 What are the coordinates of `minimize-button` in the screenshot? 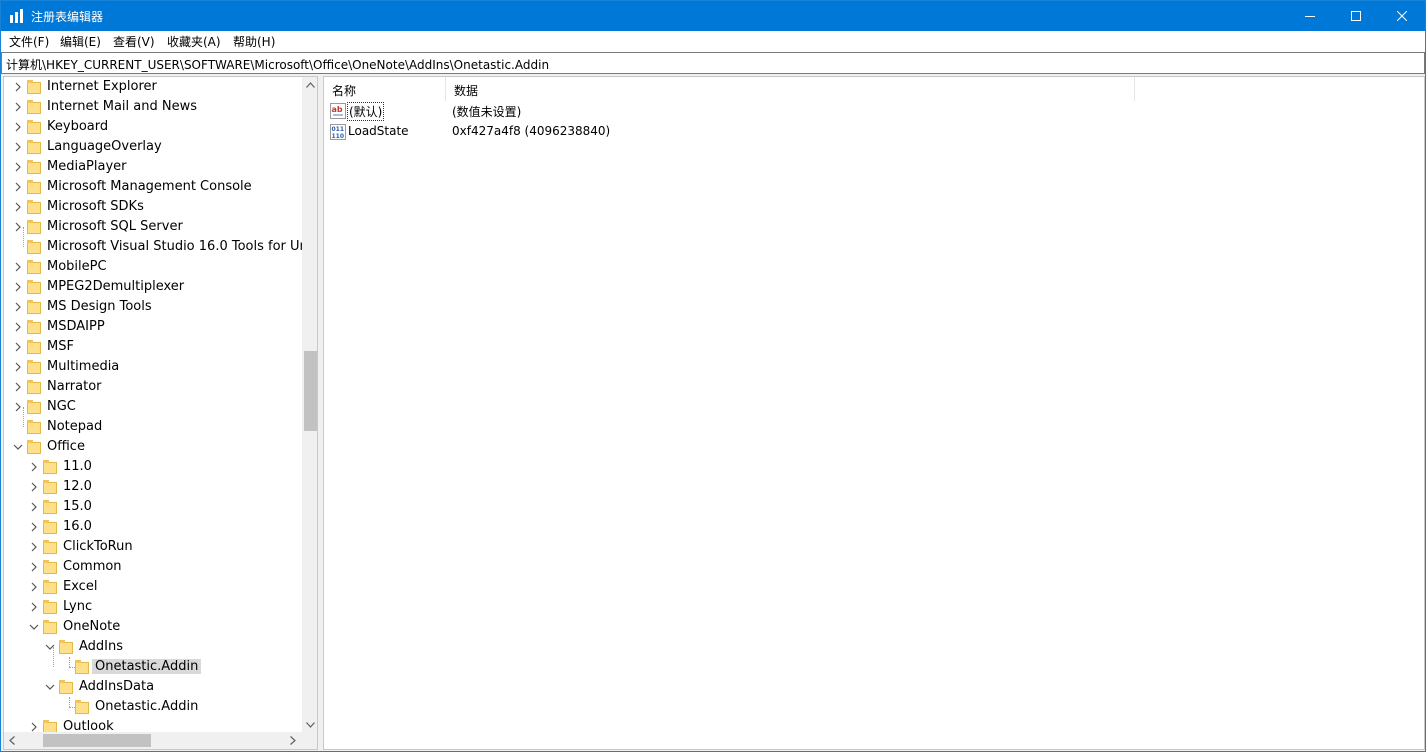 It's located at (1310, 16).